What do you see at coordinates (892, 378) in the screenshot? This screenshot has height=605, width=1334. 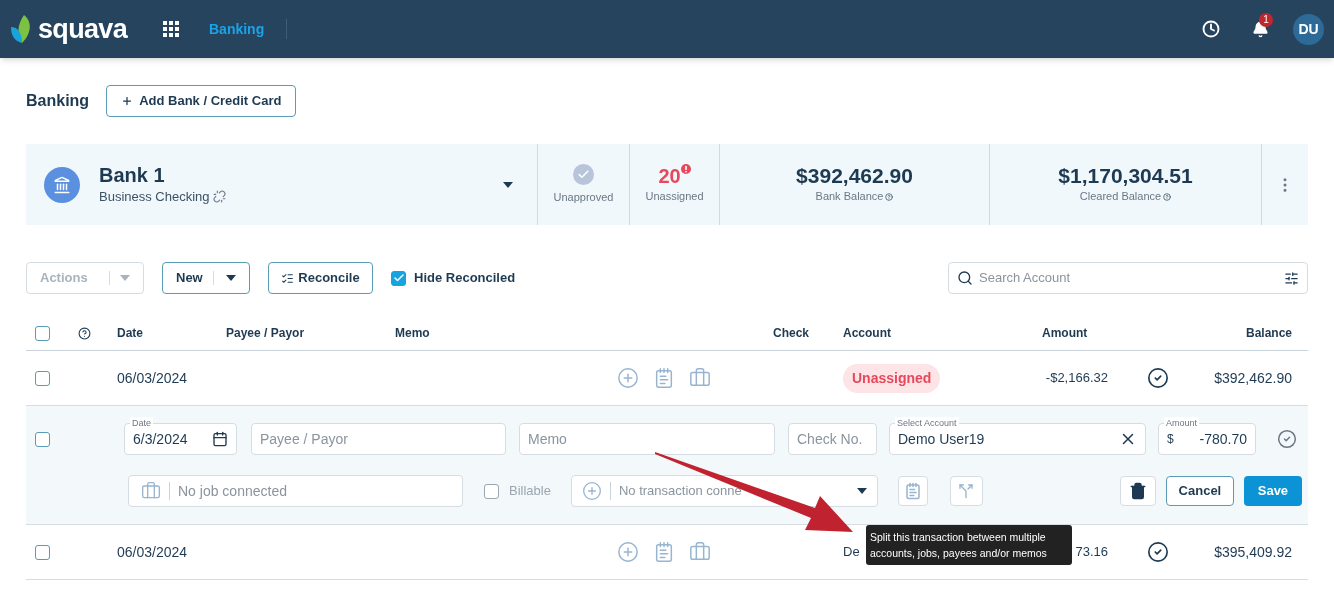 I see `status-badge: Unassigned` at bounding box center [892, 378].